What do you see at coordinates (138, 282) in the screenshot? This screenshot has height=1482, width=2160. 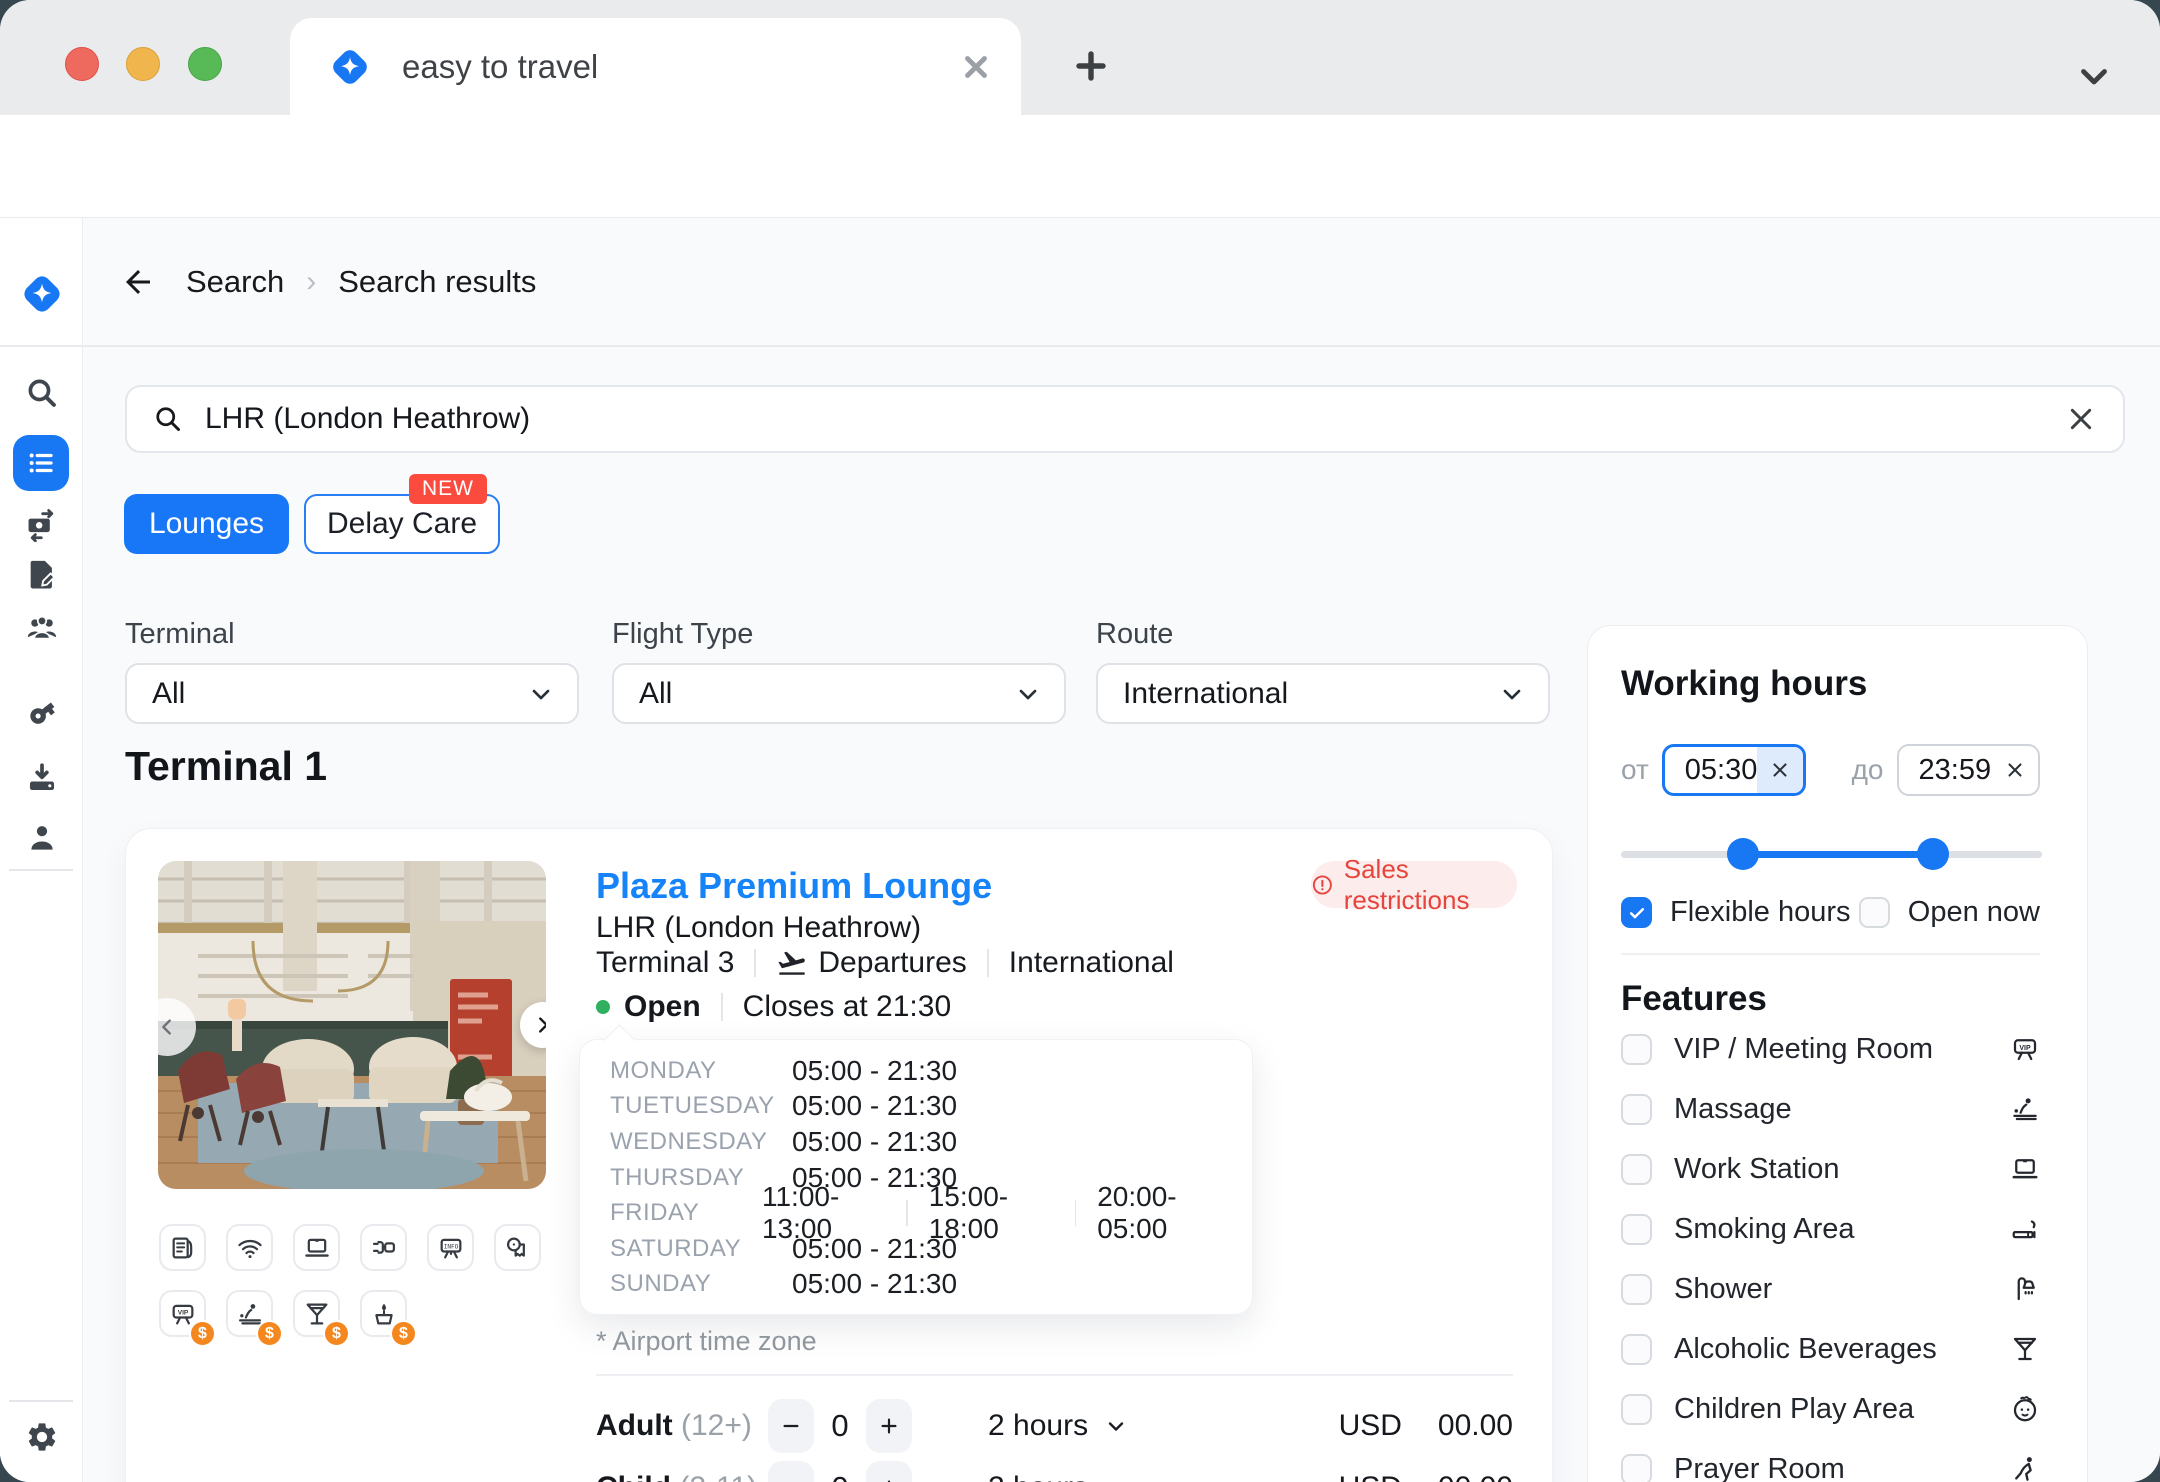 I see `breadcrumb-back-icon` at bounding box center [138, 282].